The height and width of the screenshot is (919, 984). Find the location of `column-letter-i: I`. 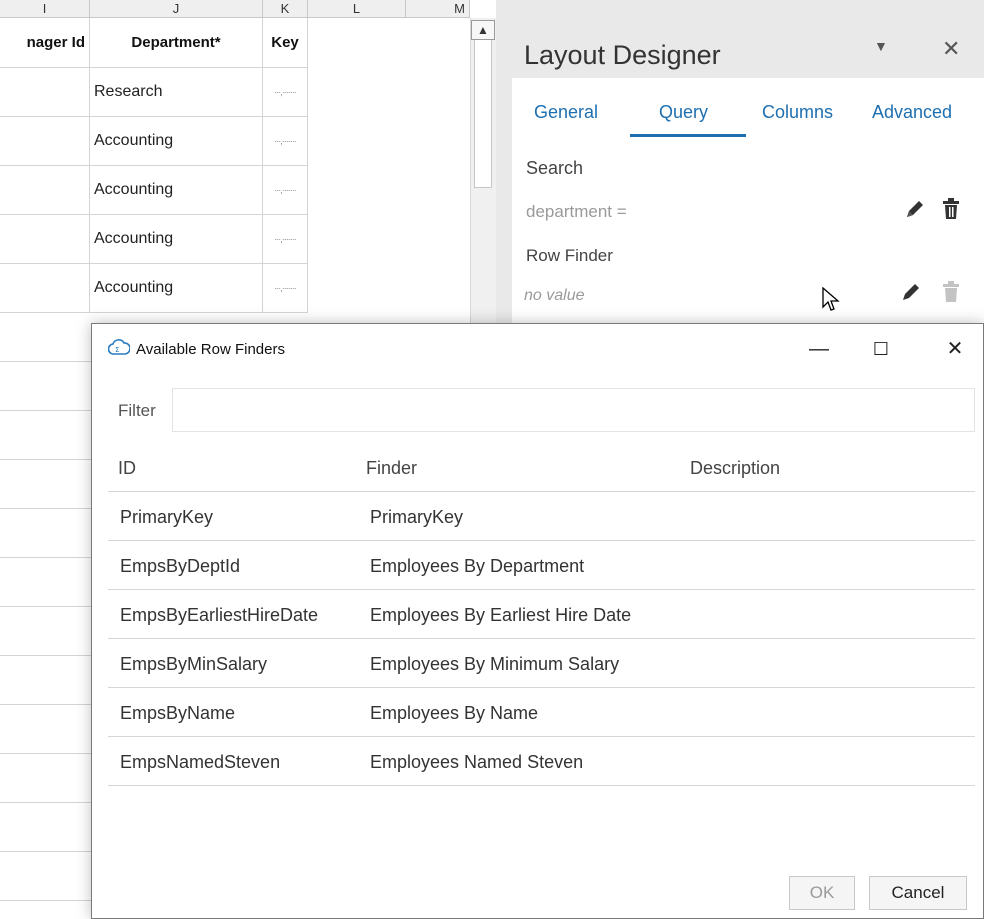

column-letter-i: I is located at coordinates (45, 9).